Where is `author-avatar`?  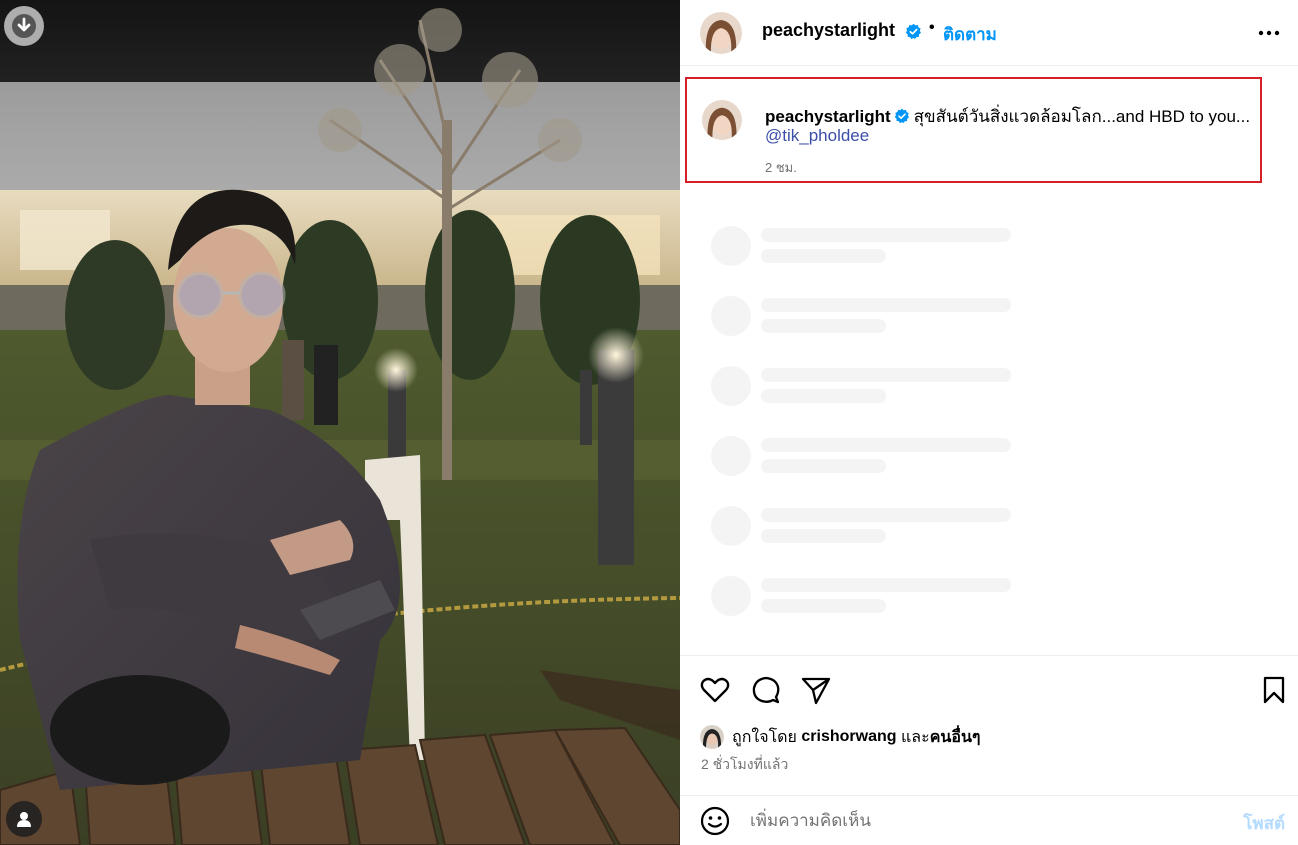 author-avatar is located at coordinates (721, 33).